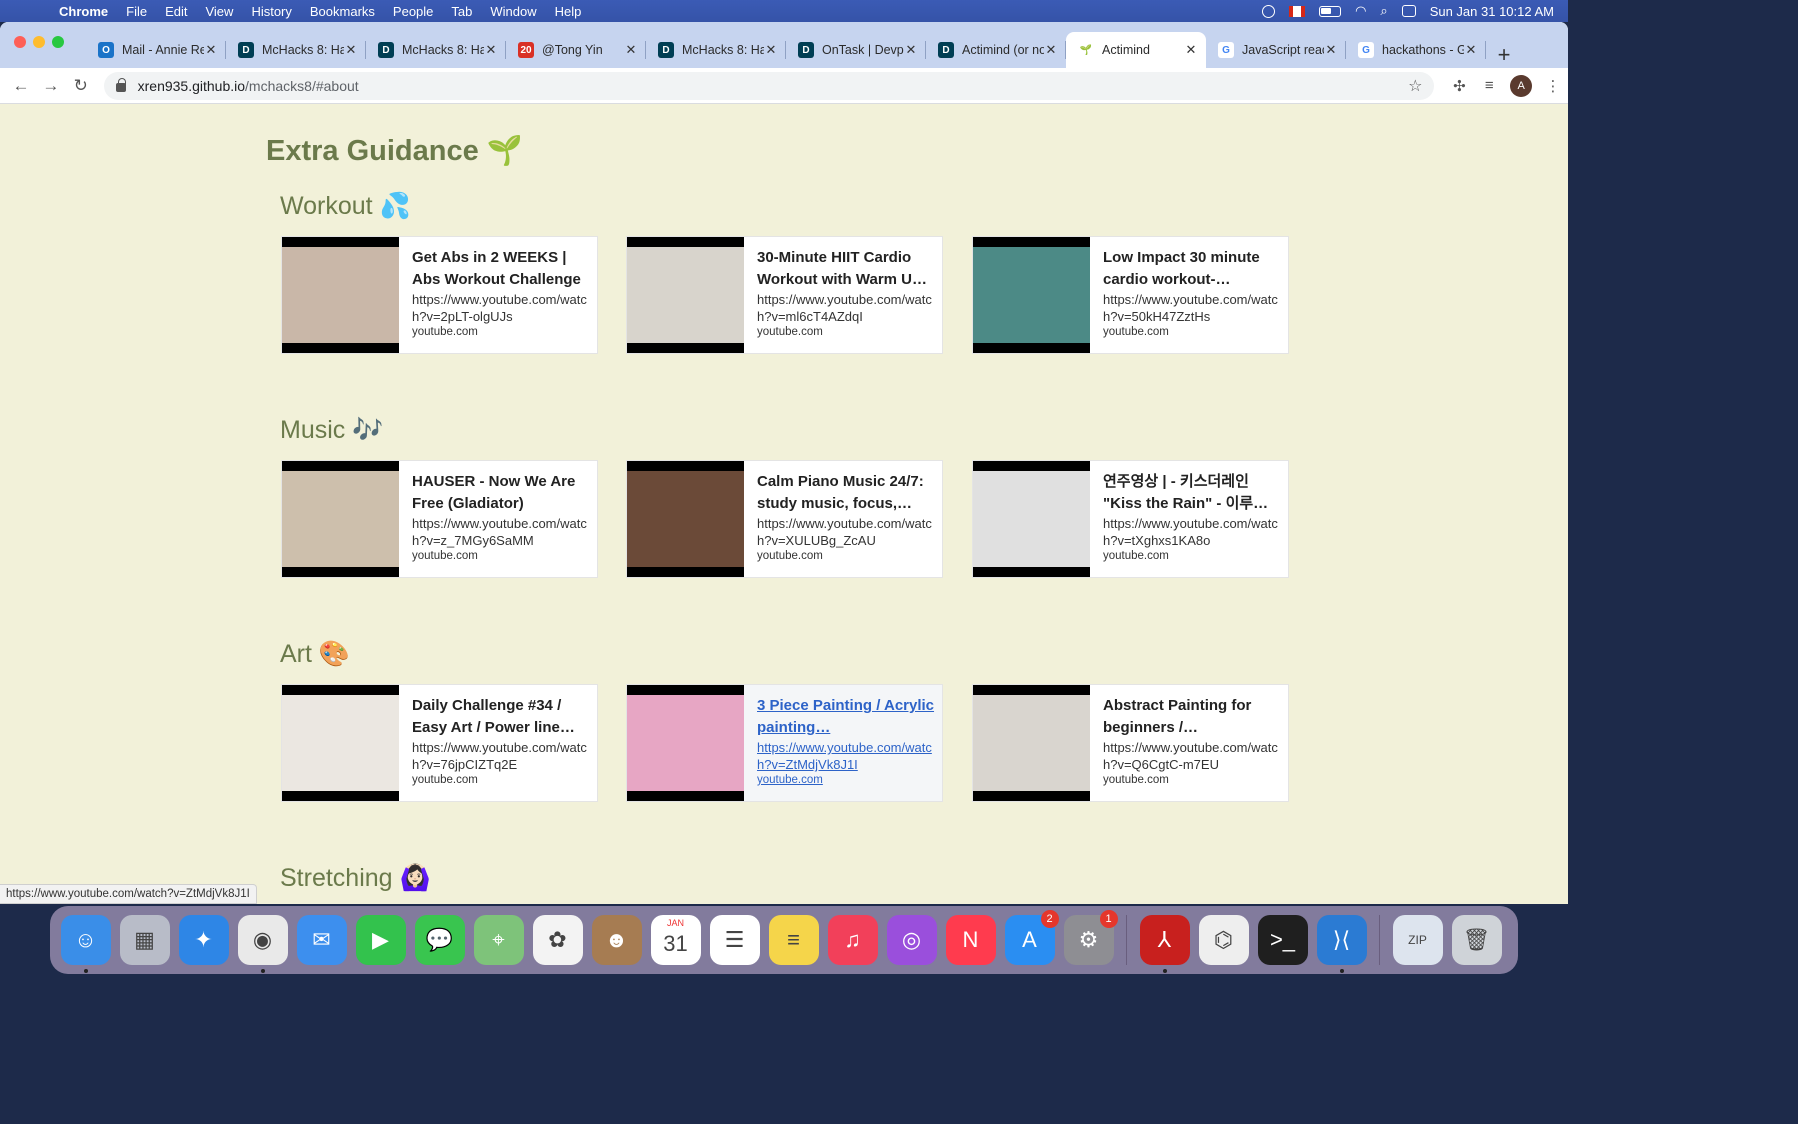  Describe the element at coordinates (1223, 940) in the screenshot. I see `archive-utility-icon: ⌬` at that location.